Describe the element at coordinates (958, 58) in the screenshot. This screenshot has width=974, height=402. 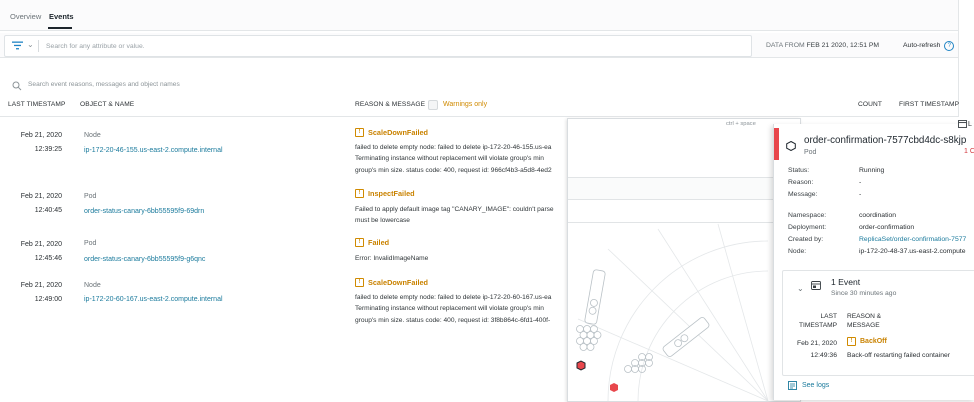
I see `right-divider` at that location.